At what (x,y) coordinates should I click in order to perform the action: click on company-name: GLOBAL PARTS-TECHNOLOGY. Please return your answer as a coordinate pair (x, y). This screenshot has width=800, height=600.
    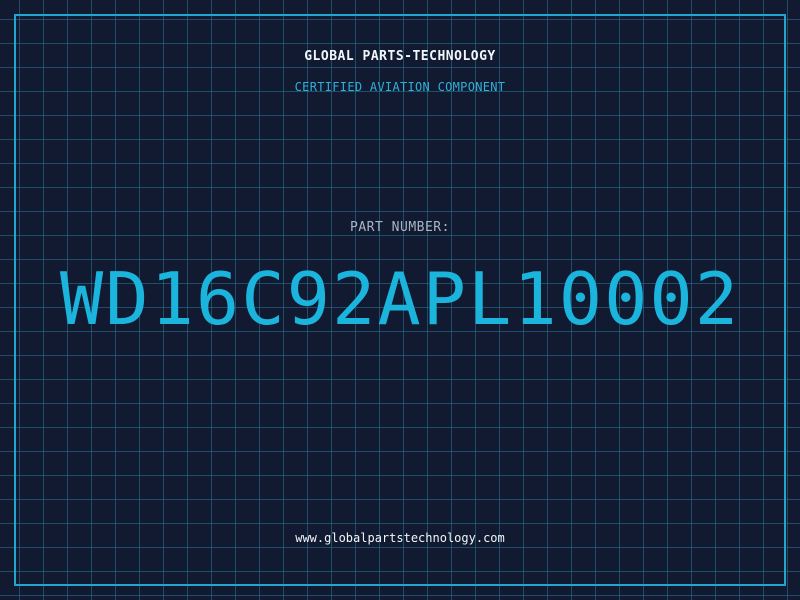
    Looking at the image, I should click on (400, 56).